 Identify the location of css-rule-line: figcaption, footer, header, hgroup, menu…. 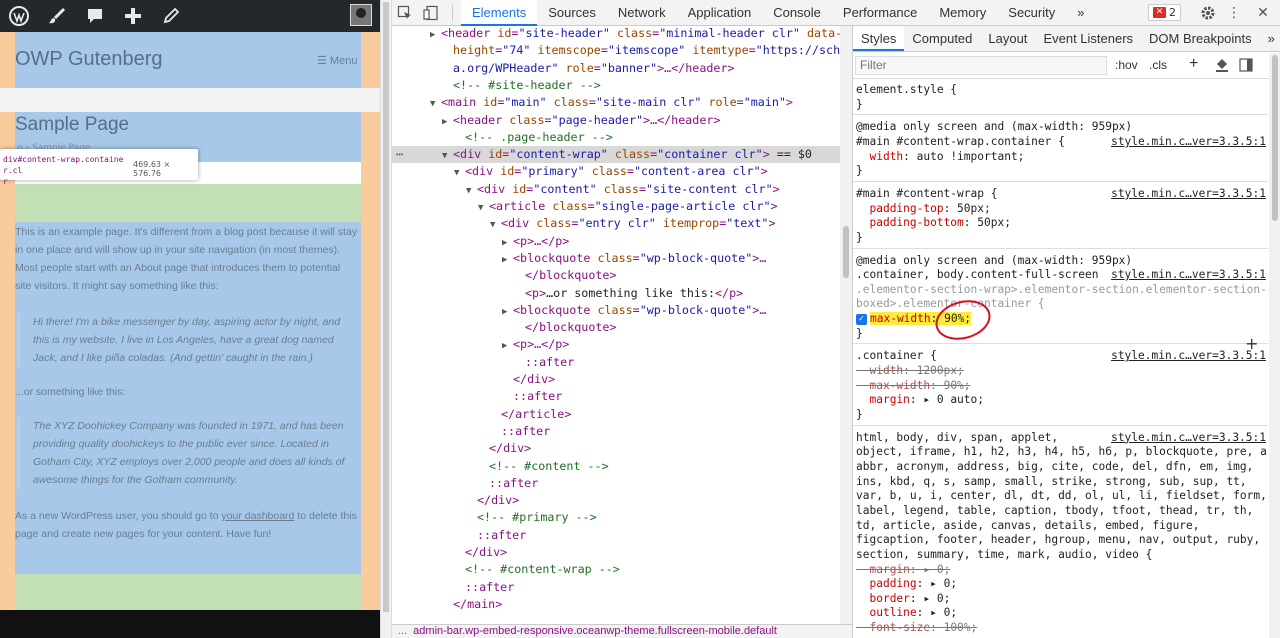
(1058, 540).